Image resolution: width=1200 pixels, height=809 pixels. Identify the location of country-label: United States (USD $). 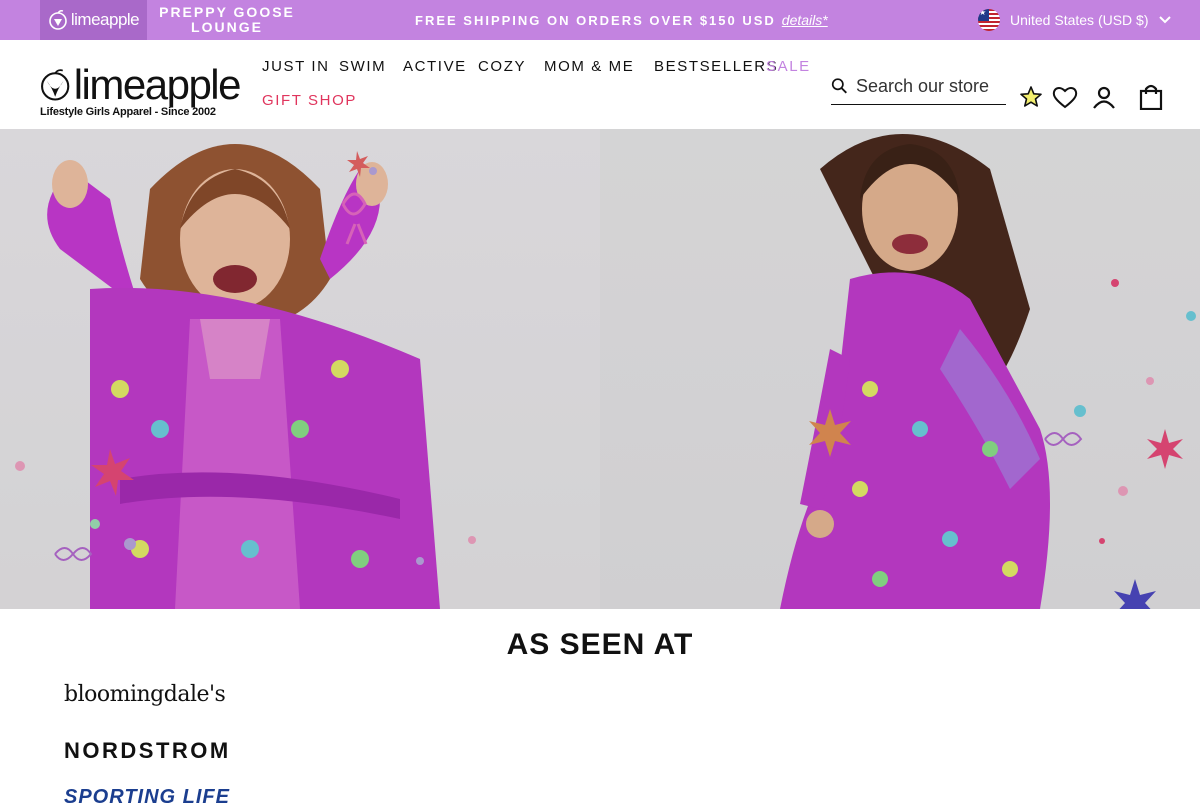
(1079, 20).